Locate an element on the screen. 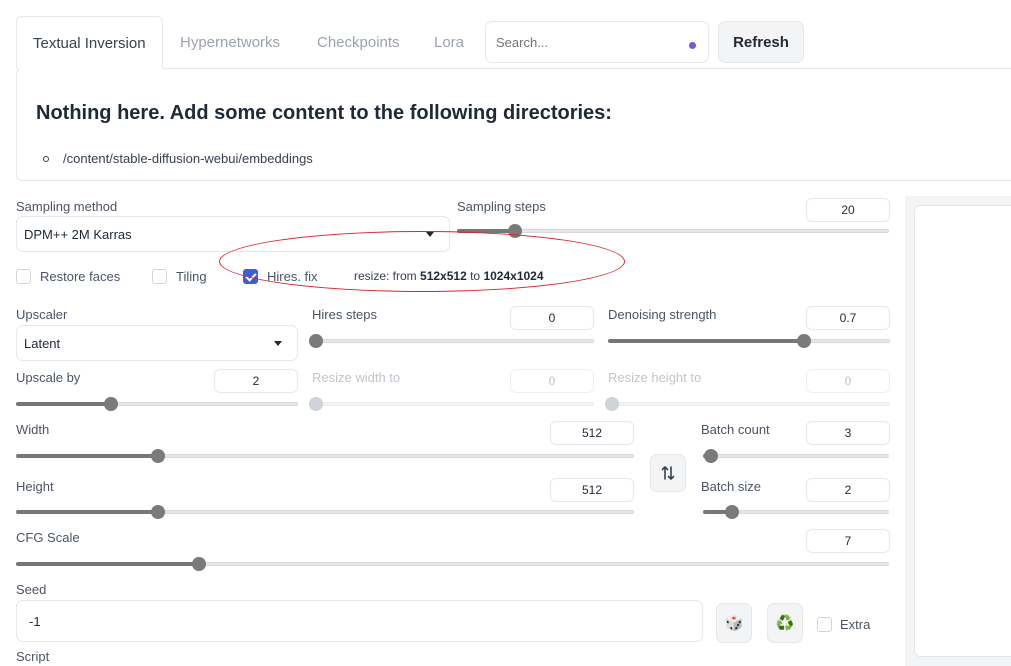 The height and width of the screenshot is (666, 1011). resize-height-slider is located at coordinates (747, 404).